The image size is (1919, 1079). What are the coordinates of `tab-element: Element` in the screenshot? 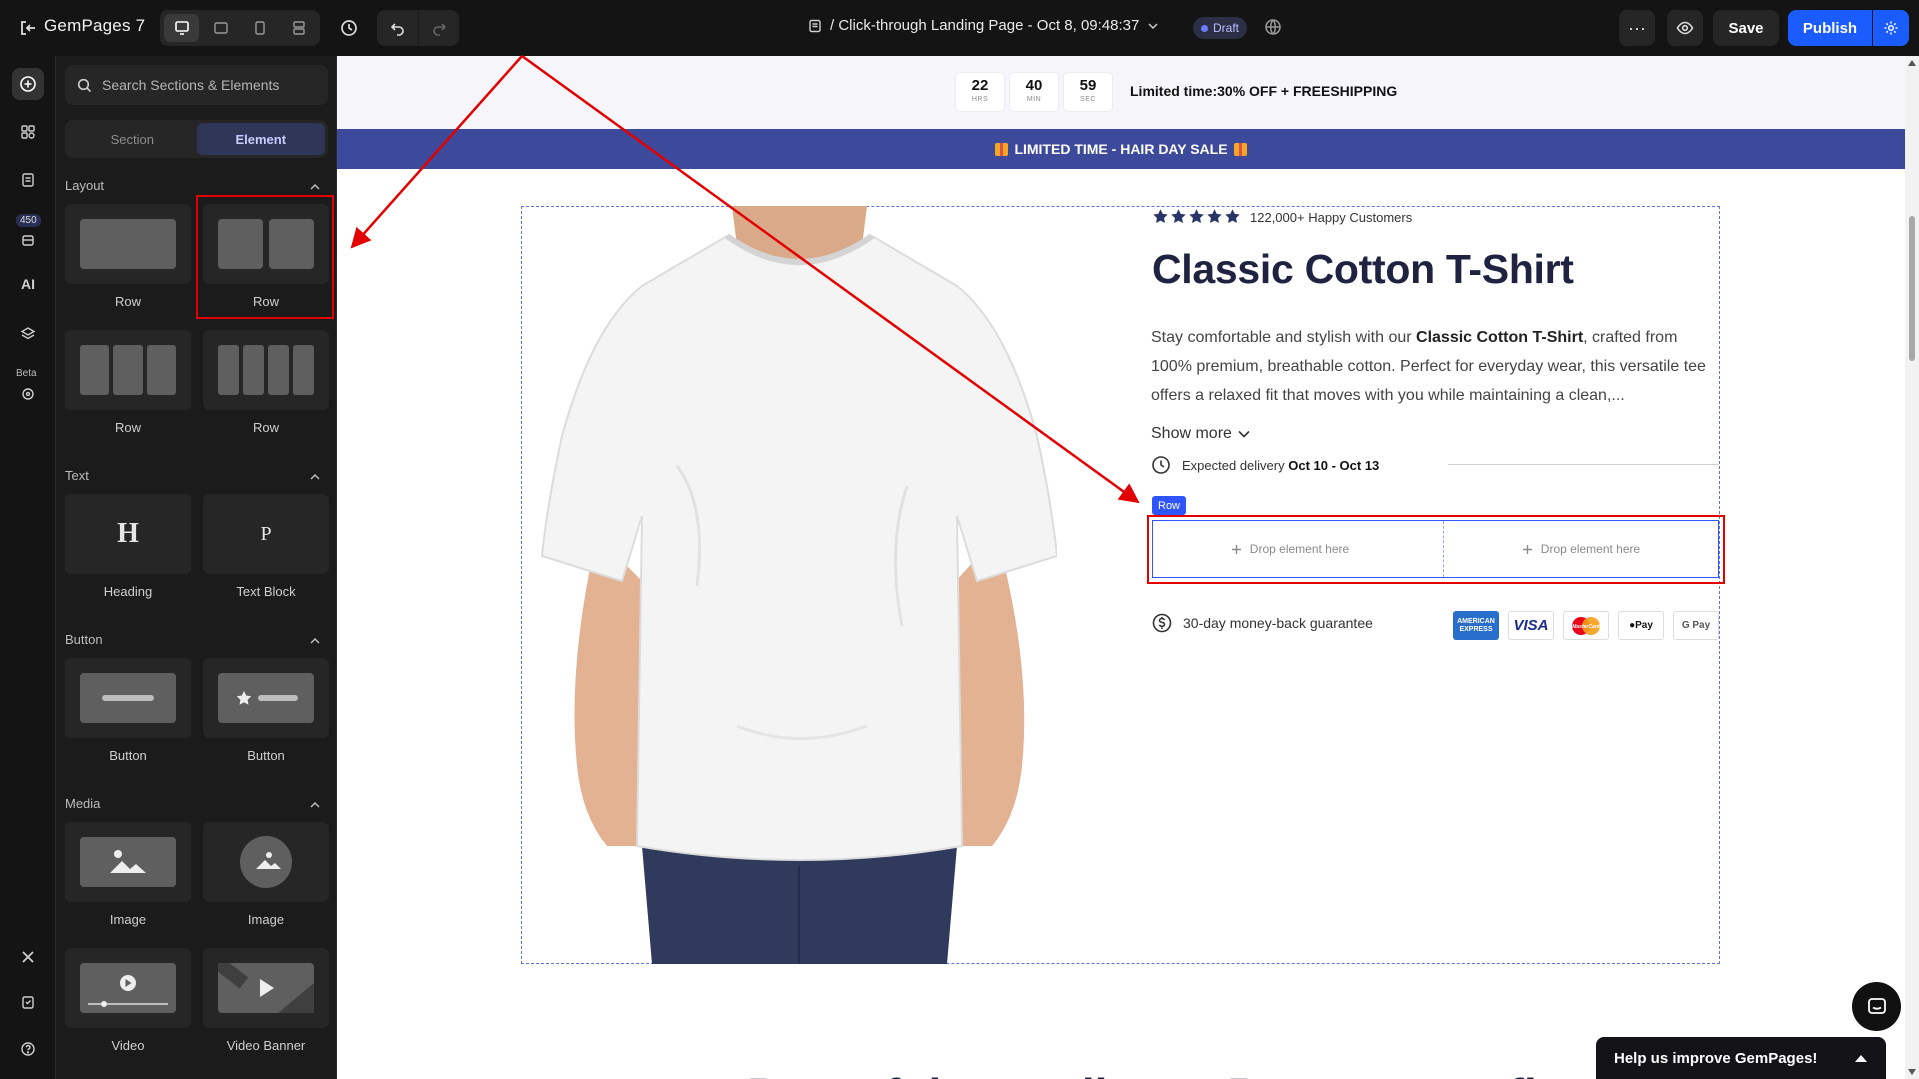 It's located at (260, 139).